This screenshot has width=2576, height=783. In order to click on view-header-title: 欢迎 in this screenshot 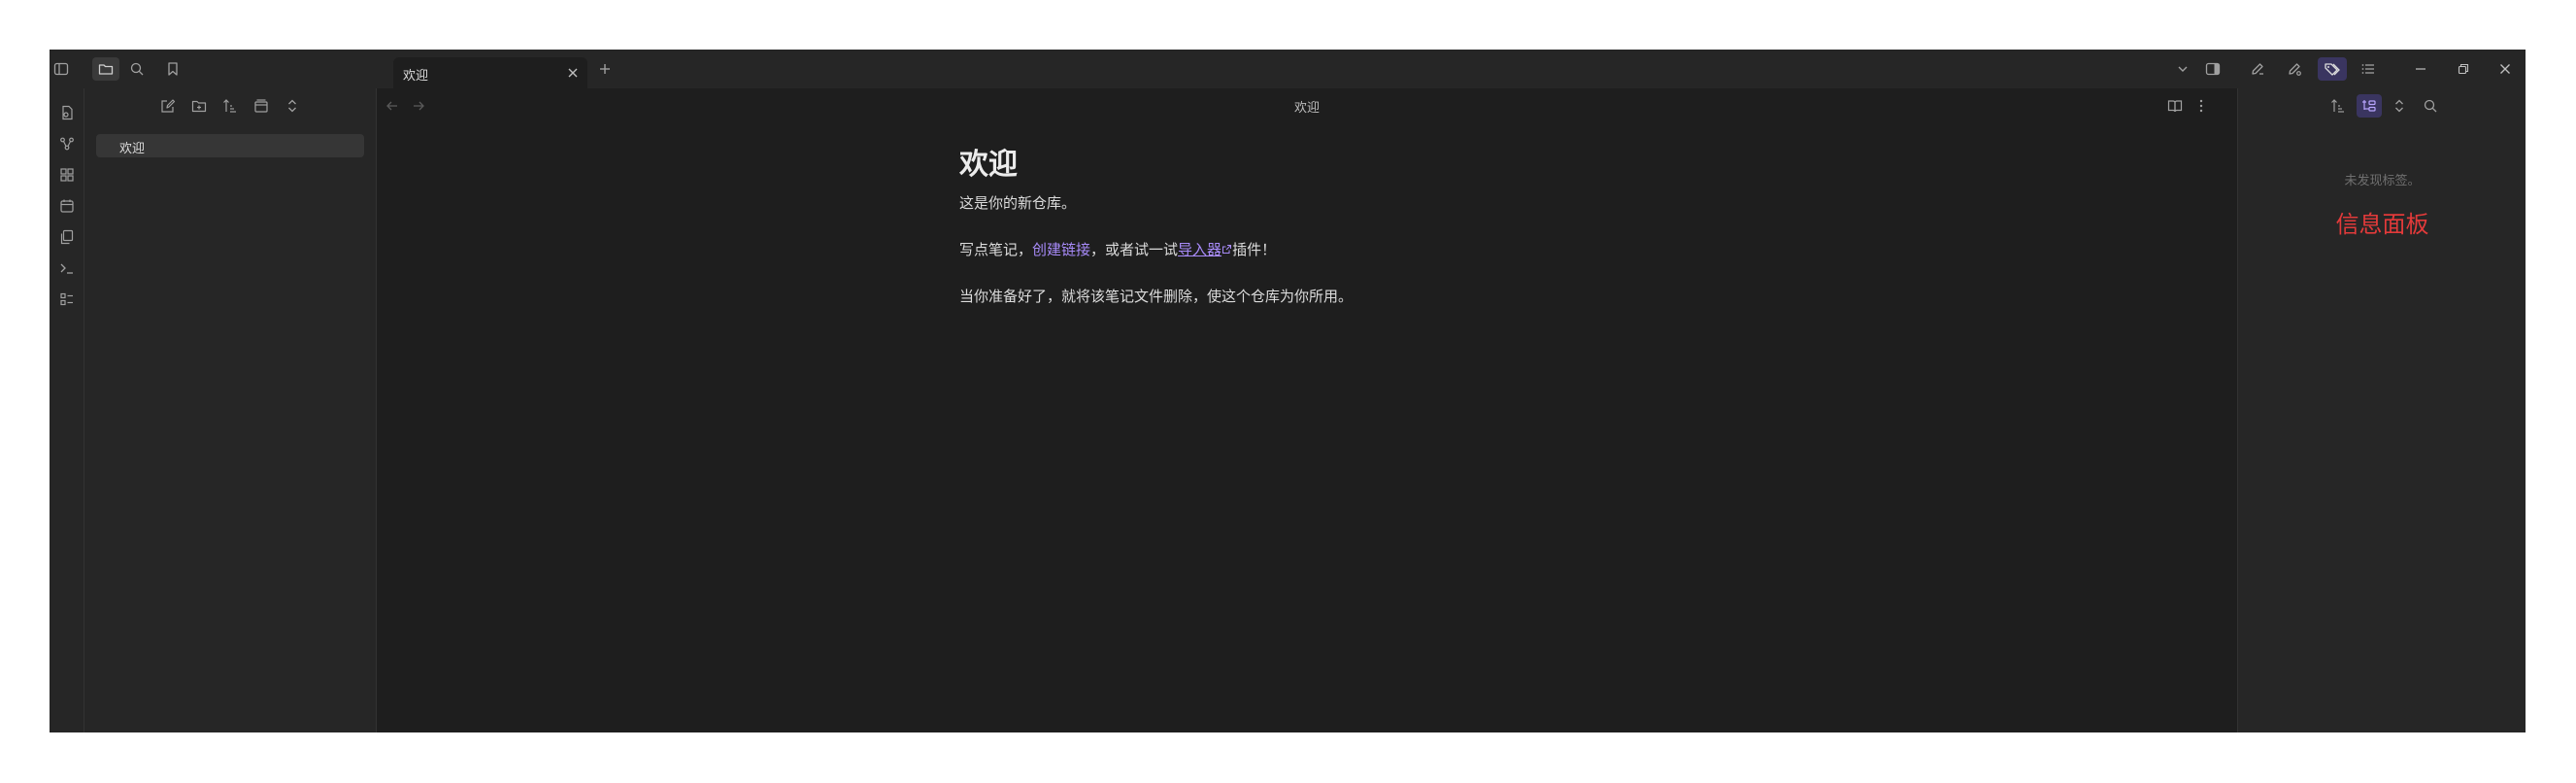, I will do `click(1307, 107)`.